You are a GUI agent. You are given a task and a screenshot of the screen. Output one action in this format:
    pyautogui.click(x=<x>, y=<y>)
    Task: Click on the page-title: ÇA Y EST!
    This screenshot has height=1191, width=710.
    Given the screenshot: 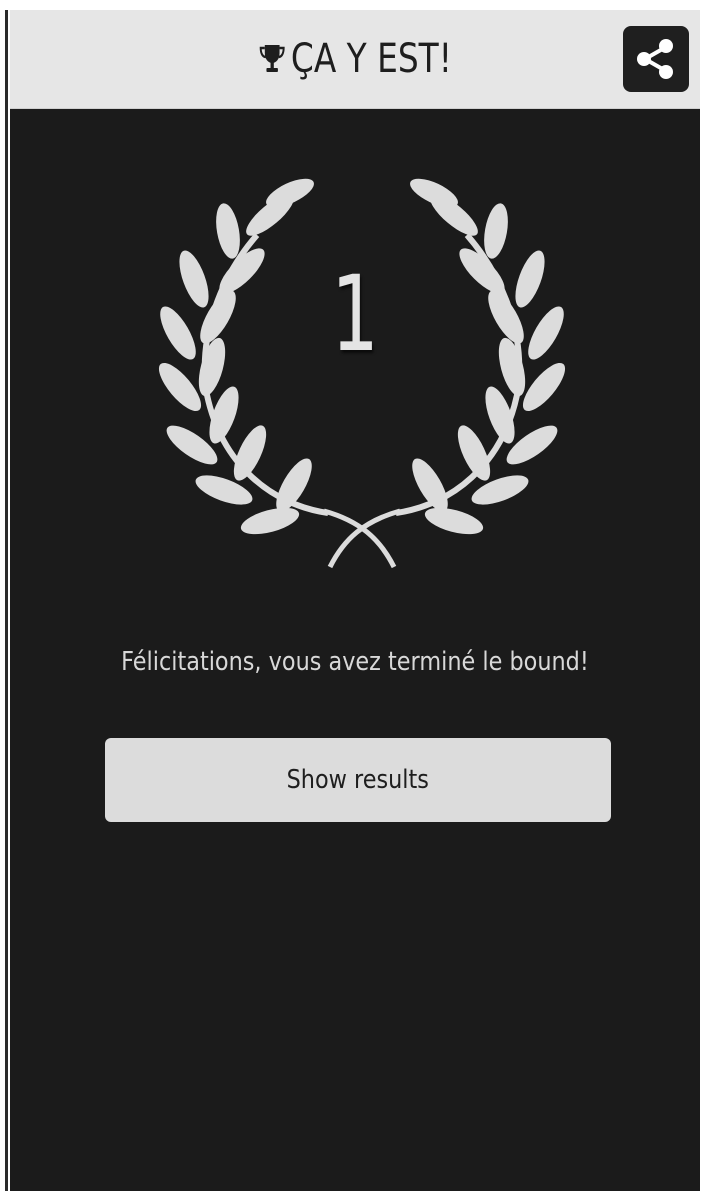 What is the action you would take?
    pyautogui.click(x=355, y=61)
    